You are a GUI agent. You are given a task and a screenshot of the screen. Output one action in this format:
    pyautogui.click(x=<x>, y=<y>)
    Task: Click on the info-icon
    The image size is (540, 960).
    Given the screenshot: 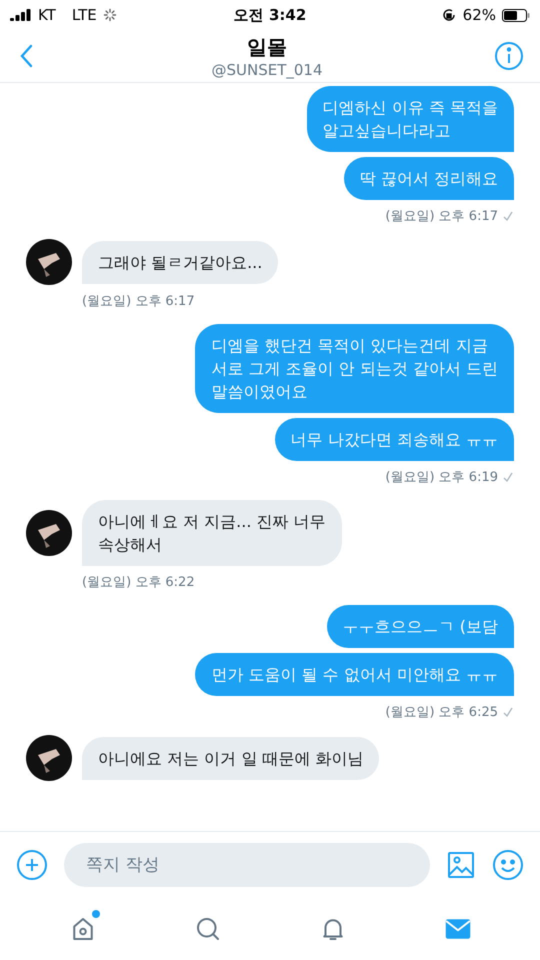 What is the action you would take?
    pyautogui.click(x=509, y=56)
    